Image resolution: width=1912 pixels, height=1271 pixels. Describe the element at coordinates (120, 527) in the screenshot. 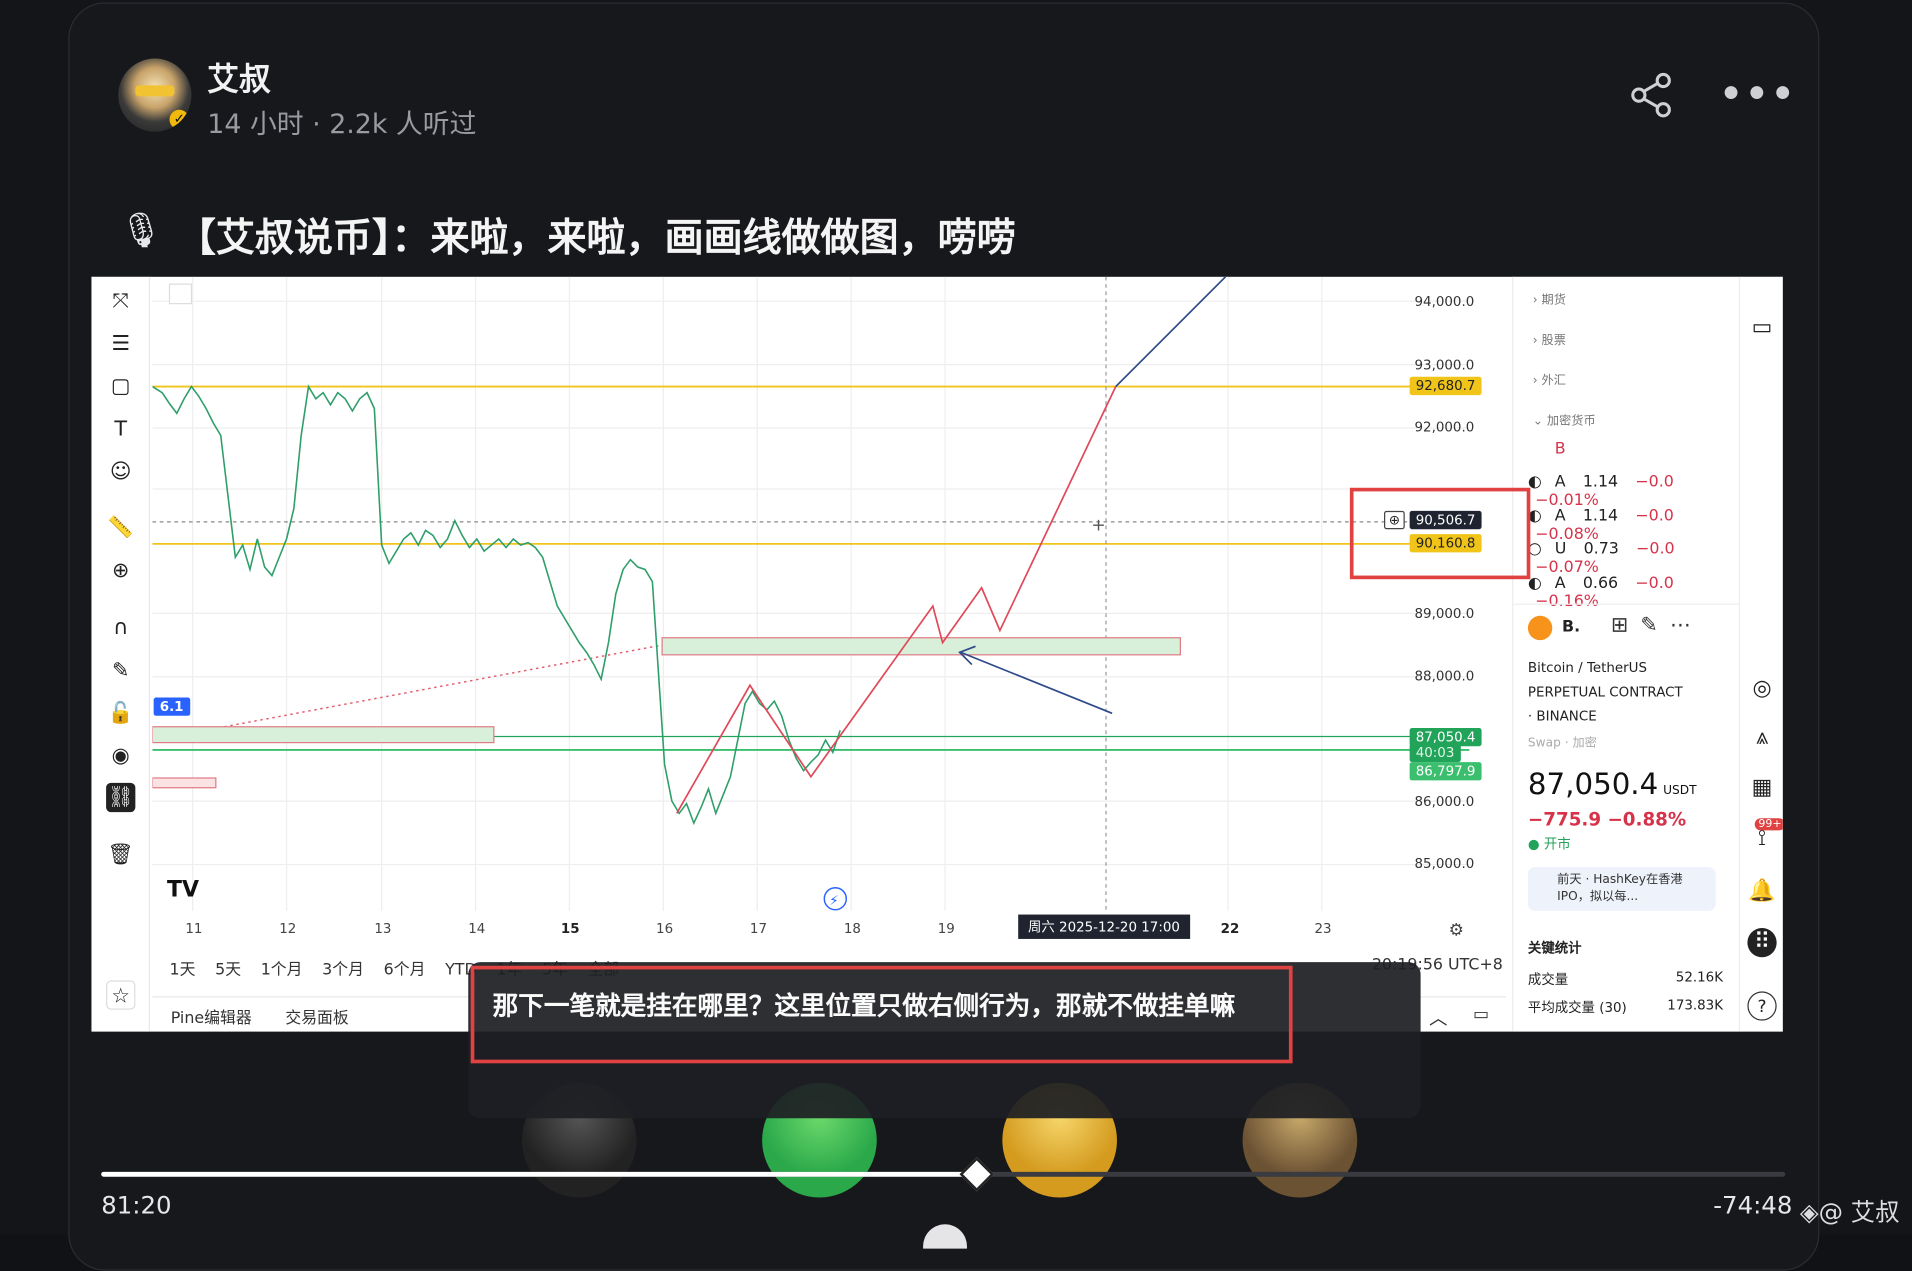

I see `ruler-tool-icon: 📏` at that location.